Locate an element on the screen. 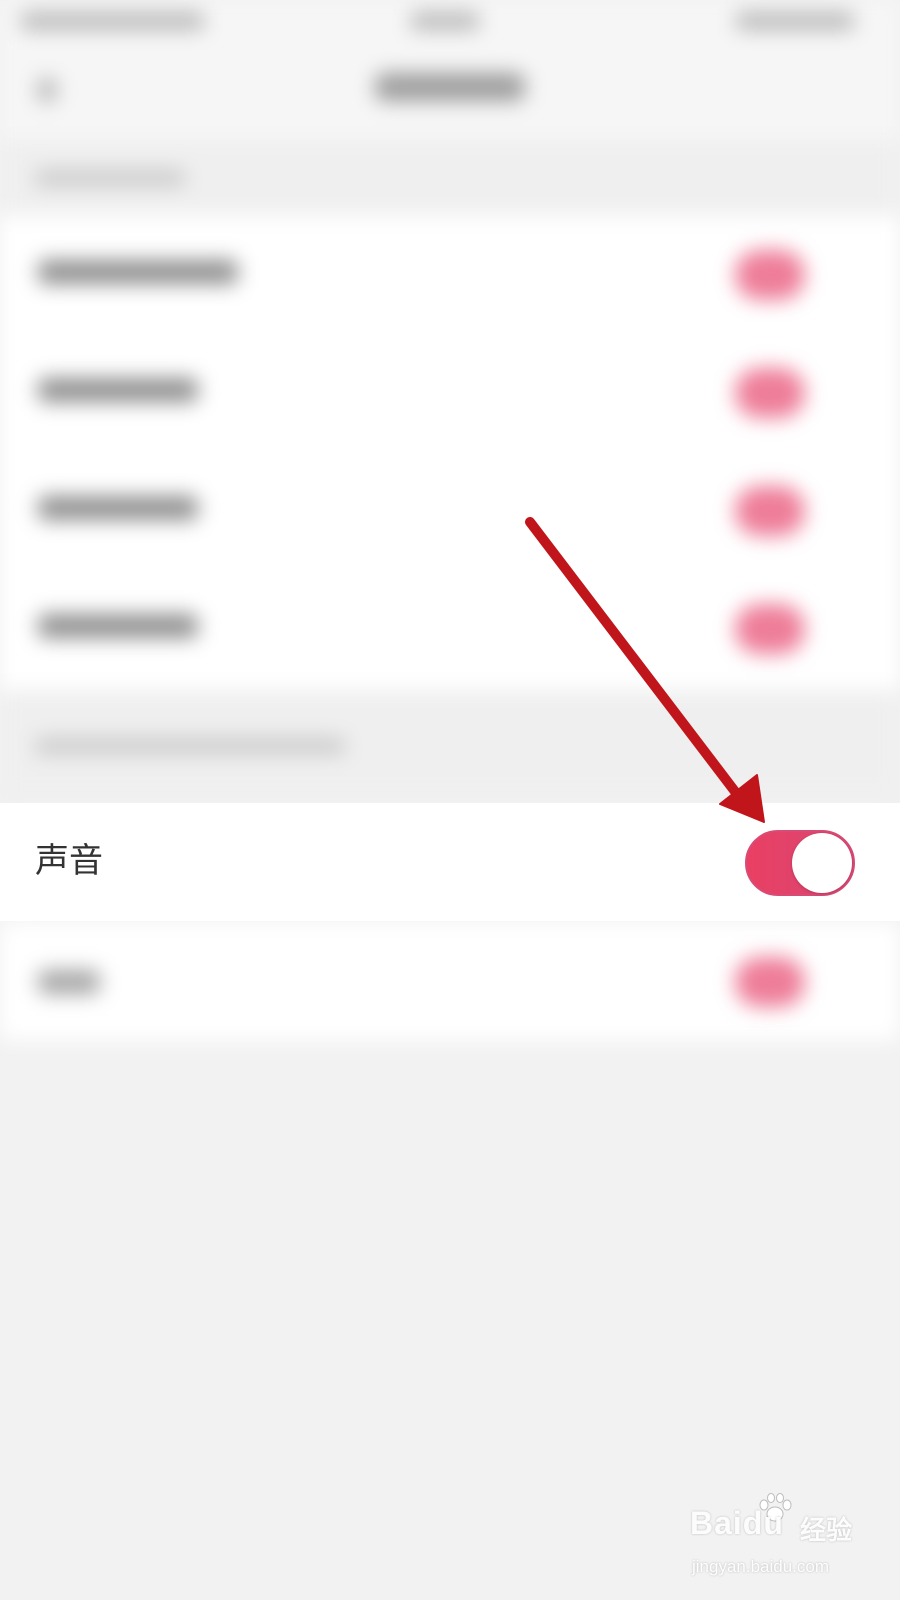 The height and width of the screenshot is (1600, 900). sound-label: 声音 is located at coordinates (69, 861).